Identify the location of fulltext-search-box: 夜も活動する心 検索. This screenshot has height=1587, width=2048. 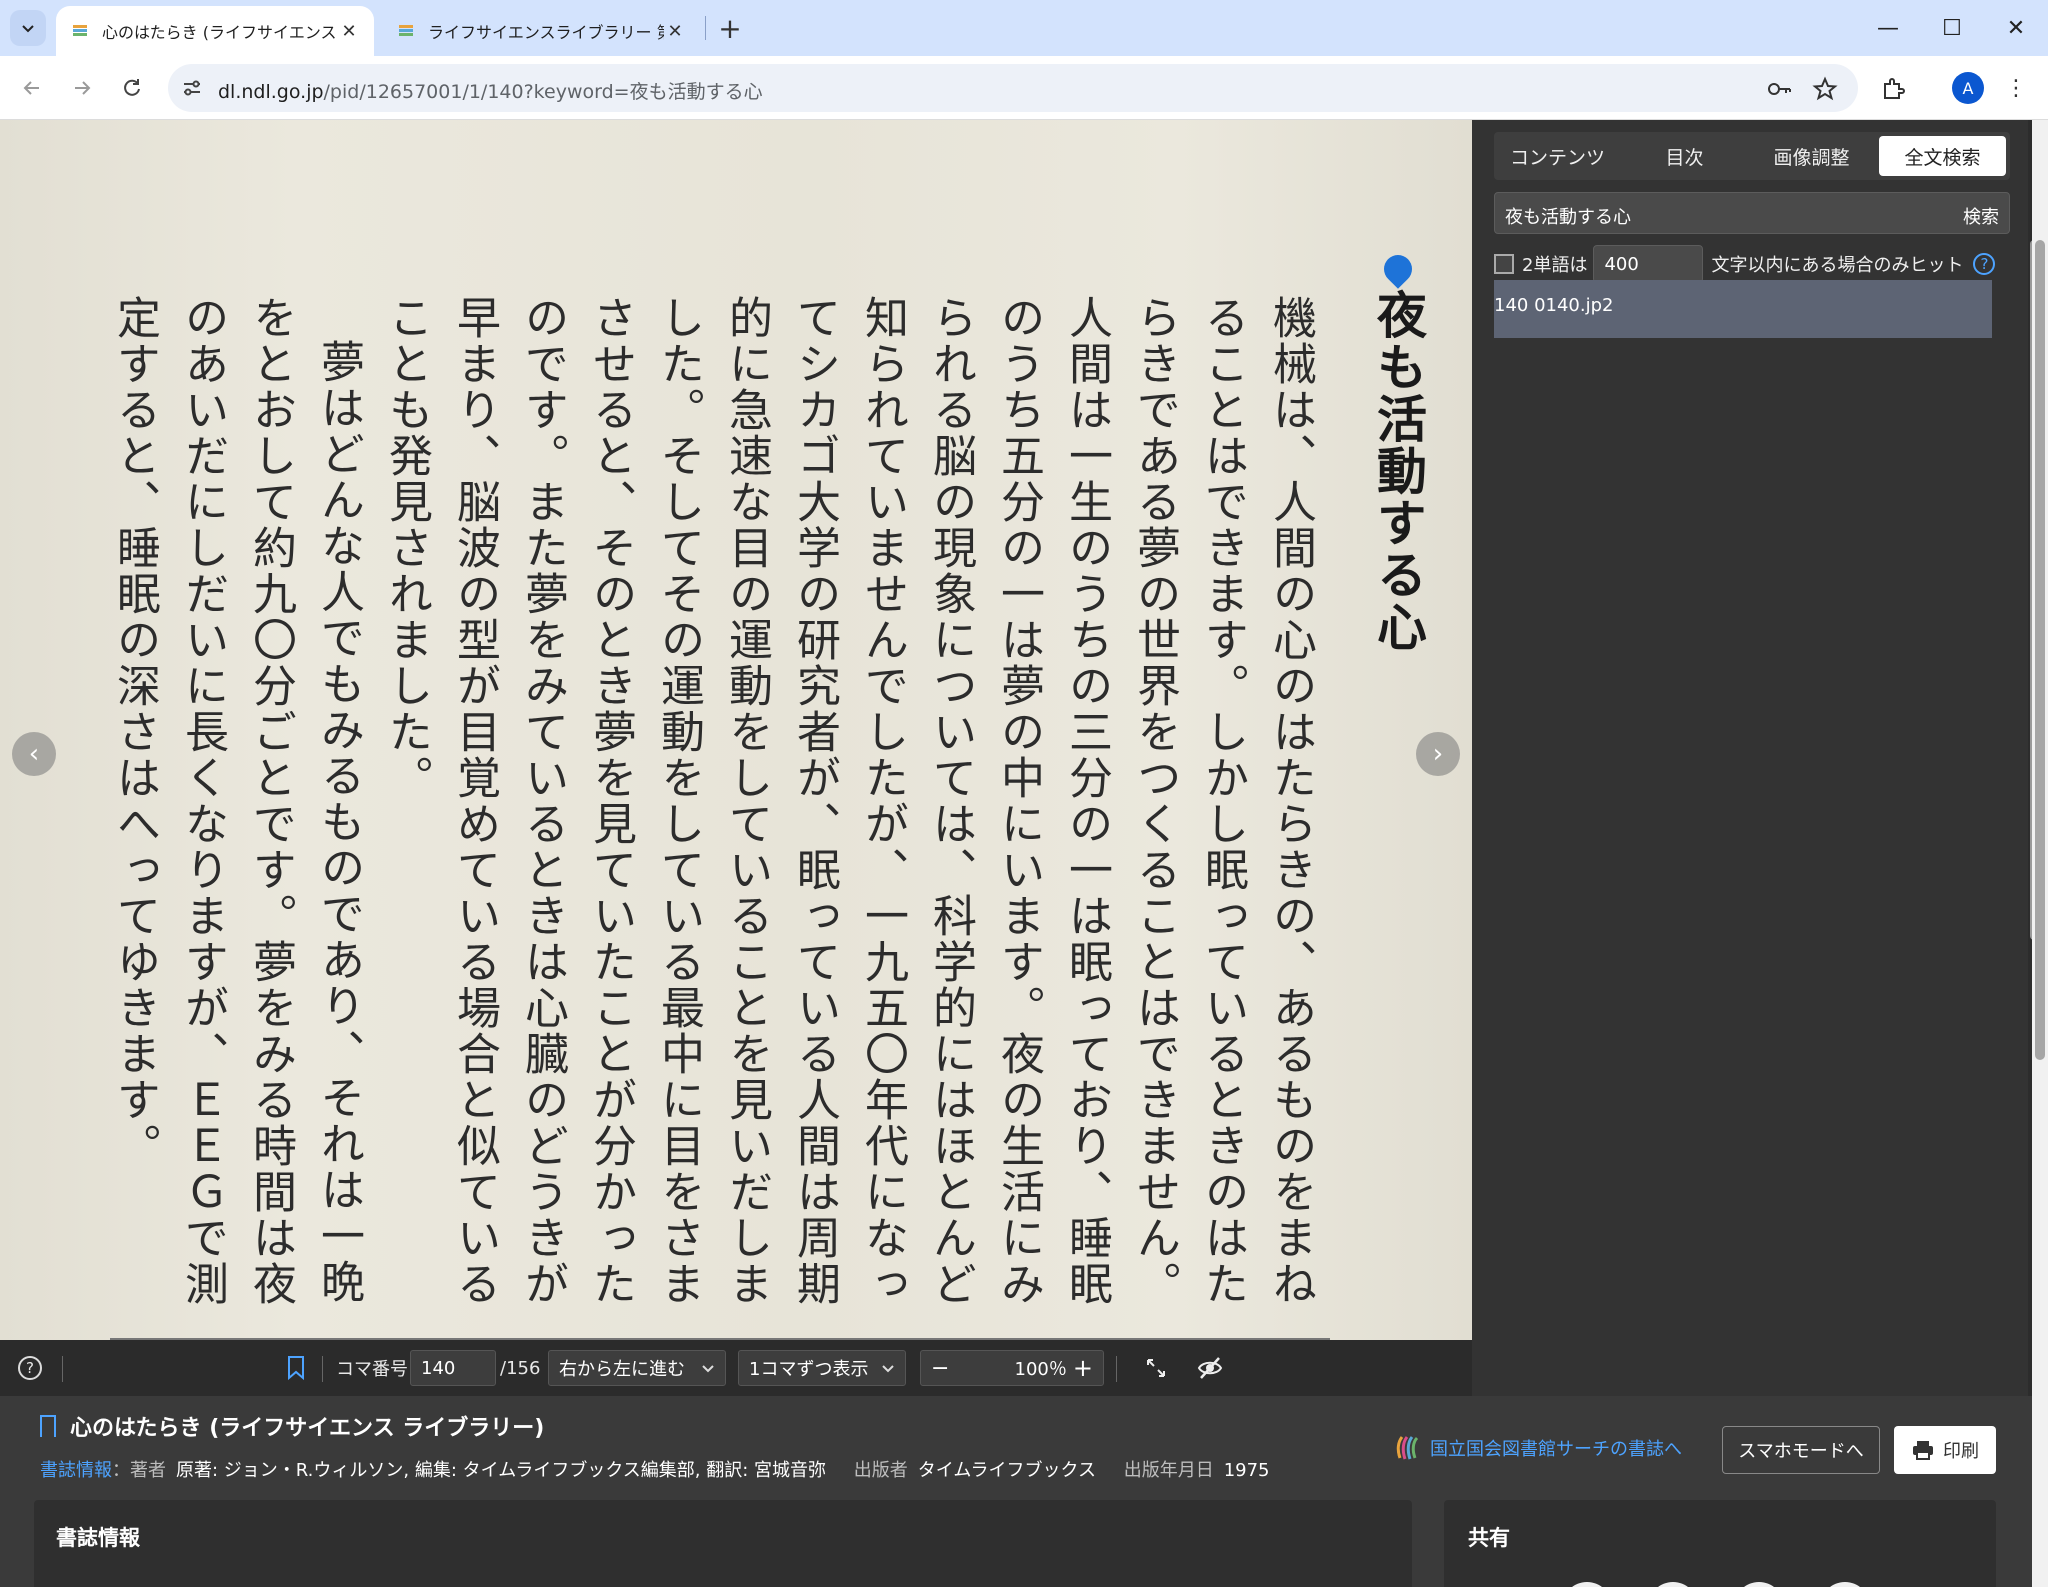
(1752, 213).